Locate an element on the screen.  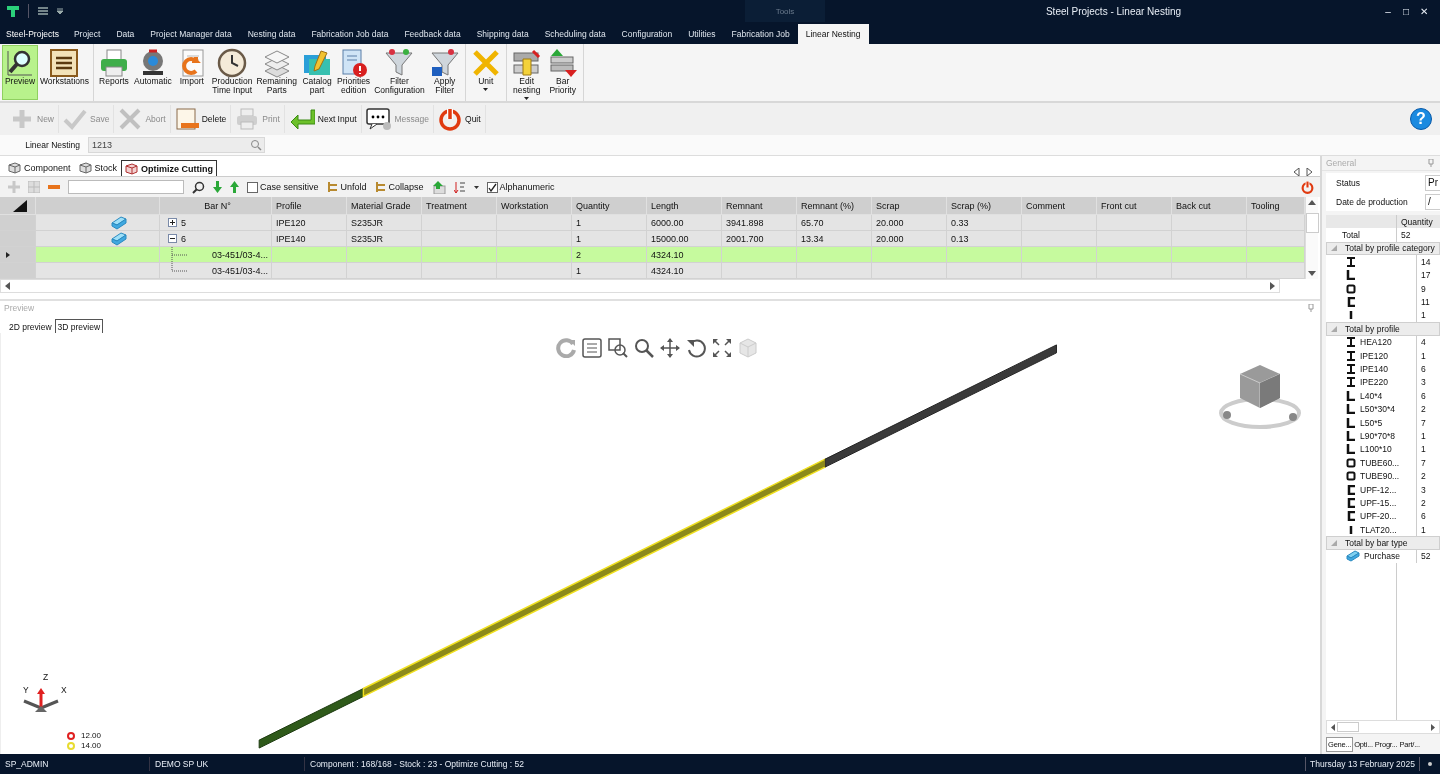
table-cell: 4324.10 is located at coordinates (667, 254).